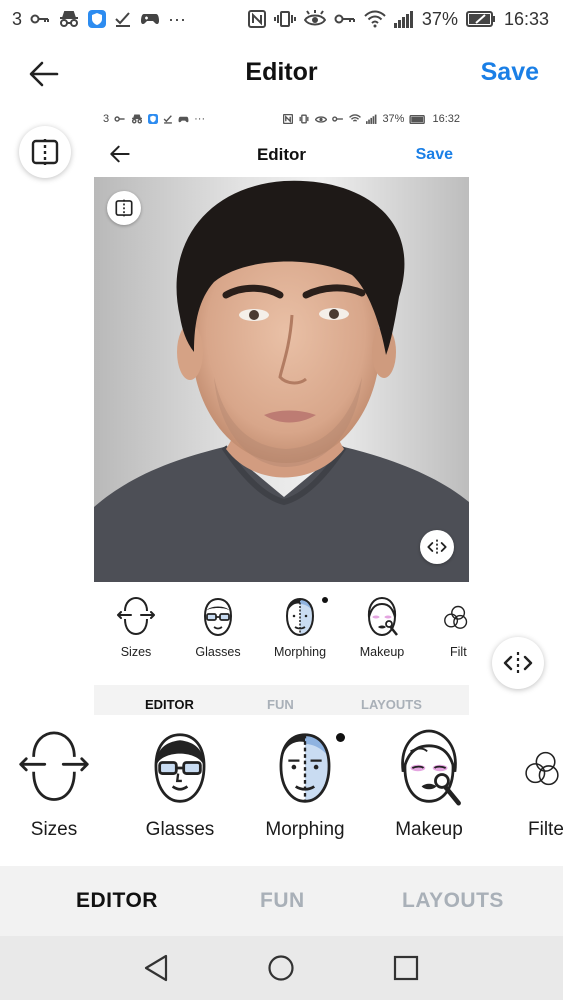 This screenshot has height=1000, width=563. What do you see at coordinates (526, 18) in the screenshot?
I see `clock: 16:33` at bounding box center [526, 18].